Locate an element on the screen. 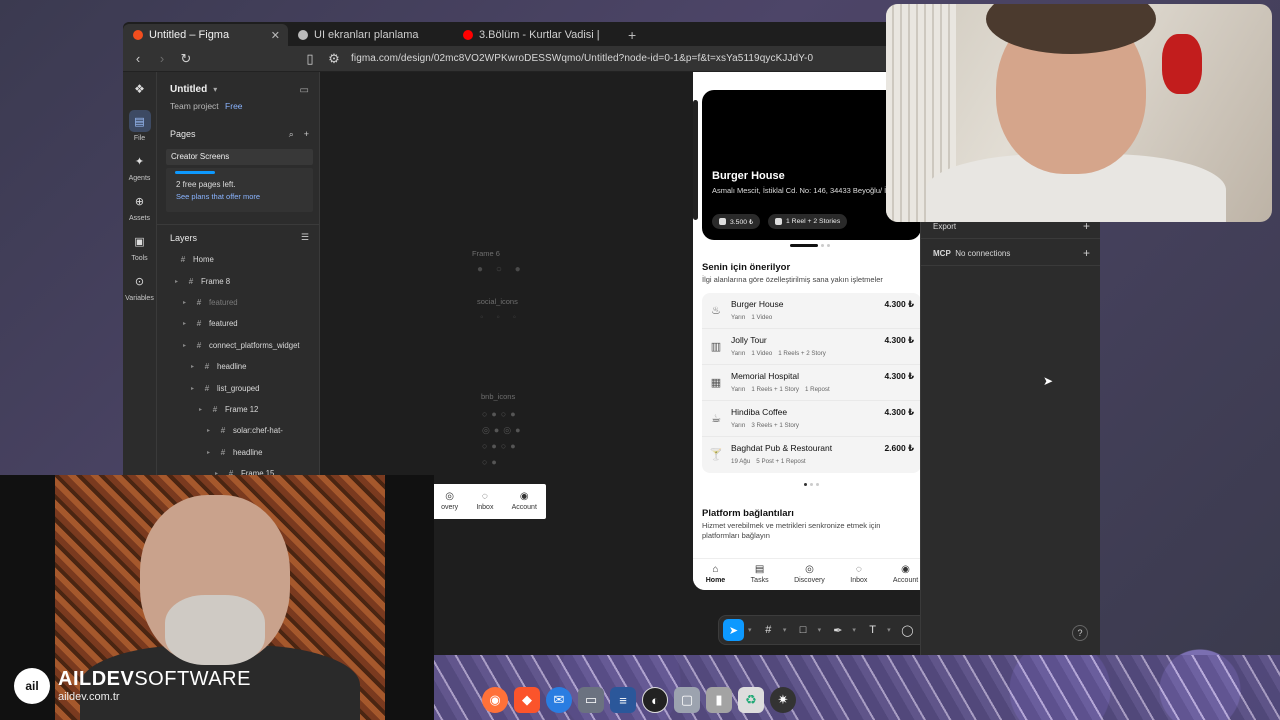 This screenshot has width=1280, height=720. add-page-icon: + is located at coordinates (306, 134).